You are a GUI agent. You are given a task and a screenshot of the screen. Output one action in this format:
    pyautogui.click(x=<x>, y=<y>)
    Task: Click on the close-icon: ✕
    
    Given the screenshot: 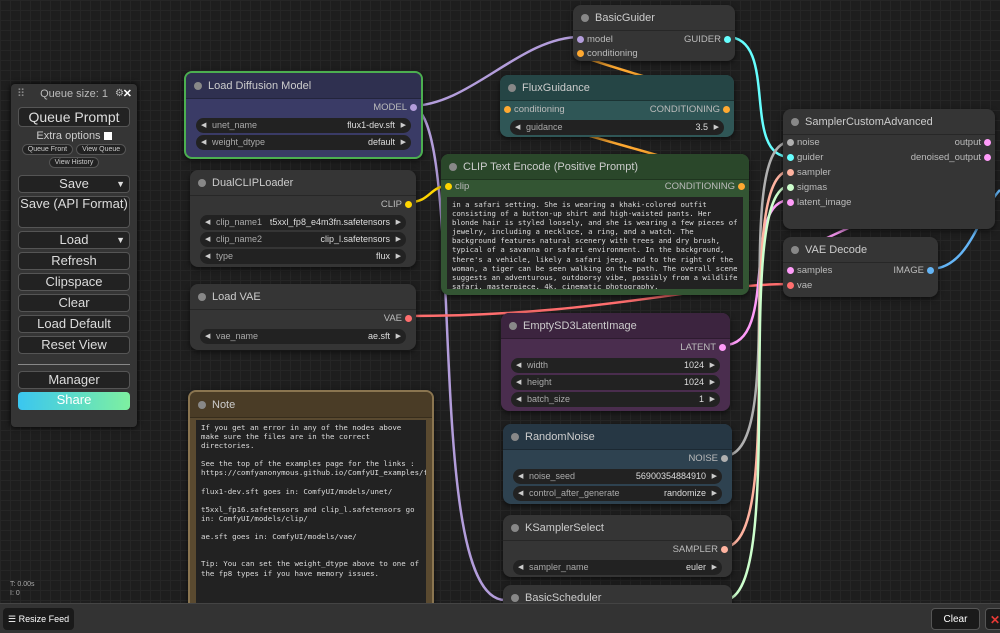 What is the action you would take?
    pyautogui.click(x=127, y=94)
    